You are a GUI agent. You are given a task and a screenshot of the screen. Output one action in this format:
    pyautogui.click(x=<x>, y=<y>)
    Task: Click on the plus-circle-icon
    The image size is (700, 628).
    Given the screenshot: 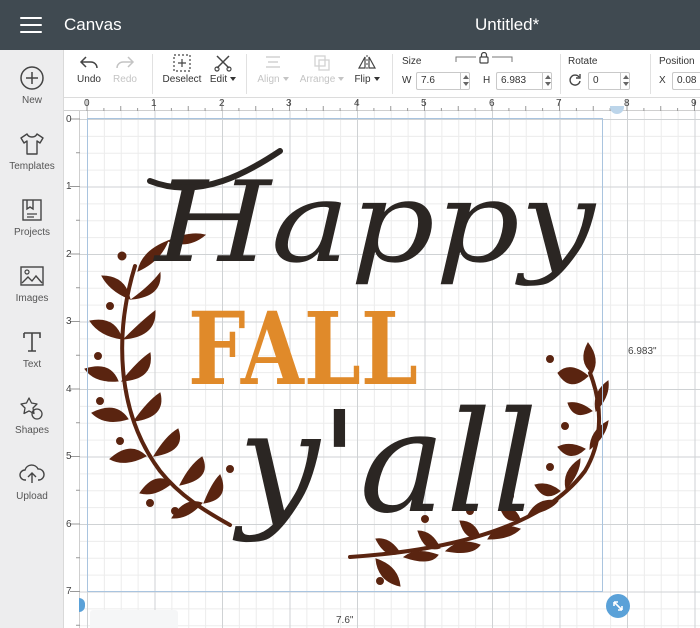 What is the action you would take?
    pyautogui.click(x=32, y=78)
    